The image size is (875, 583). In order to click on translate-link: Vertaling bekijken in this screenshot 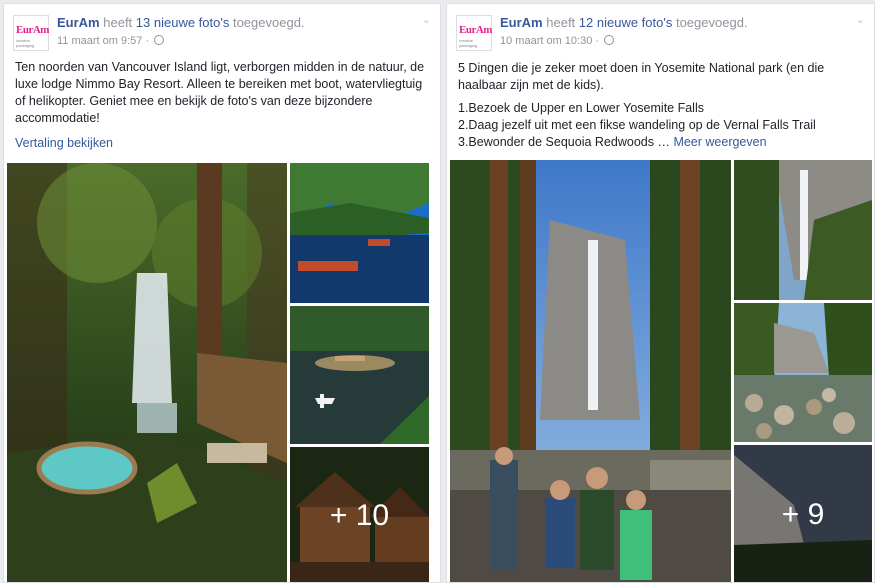, I will do `click(64, 143)`.